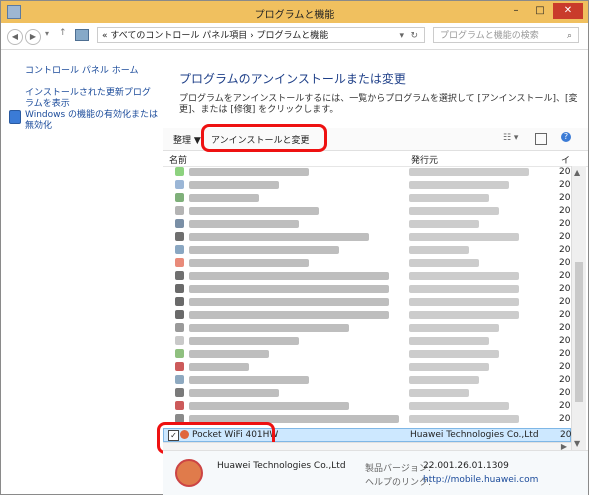 The width and height of the screenshot is (589, 495). I want to click on installed-updates-link: インストールされた更新プログラムを表示, so click(92, 99).